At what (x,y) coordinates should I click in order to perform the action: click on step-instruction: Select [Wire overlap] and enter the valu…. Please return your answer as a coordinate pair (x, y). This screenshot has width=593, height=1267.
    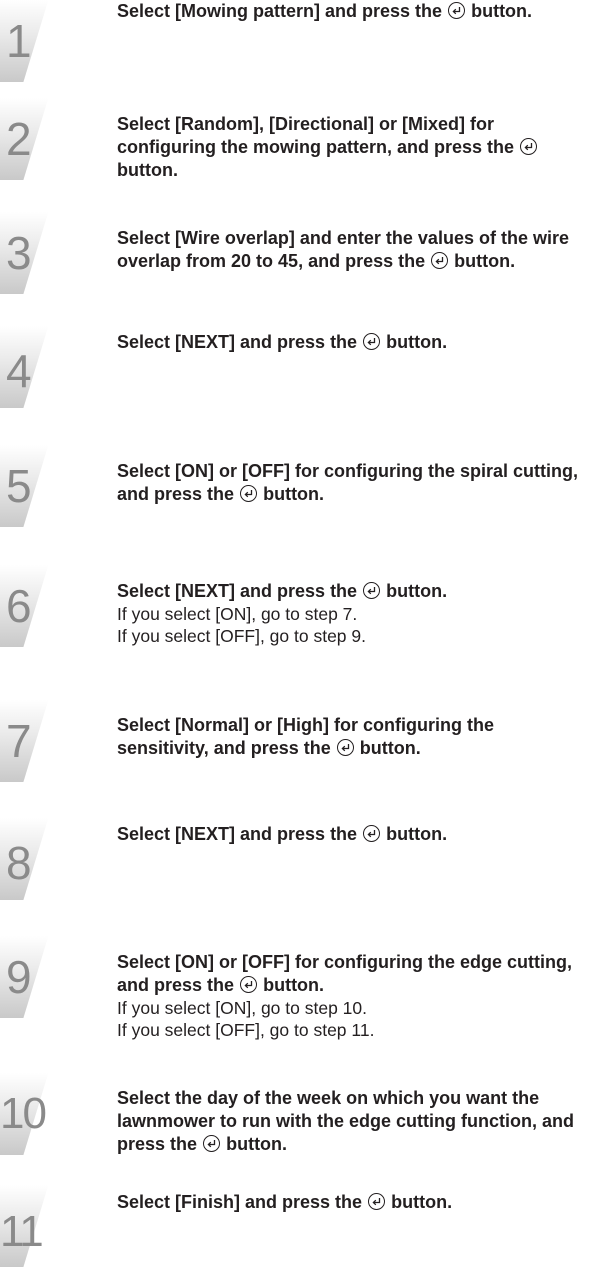
    Looking at the image, I should click on (350, 250).